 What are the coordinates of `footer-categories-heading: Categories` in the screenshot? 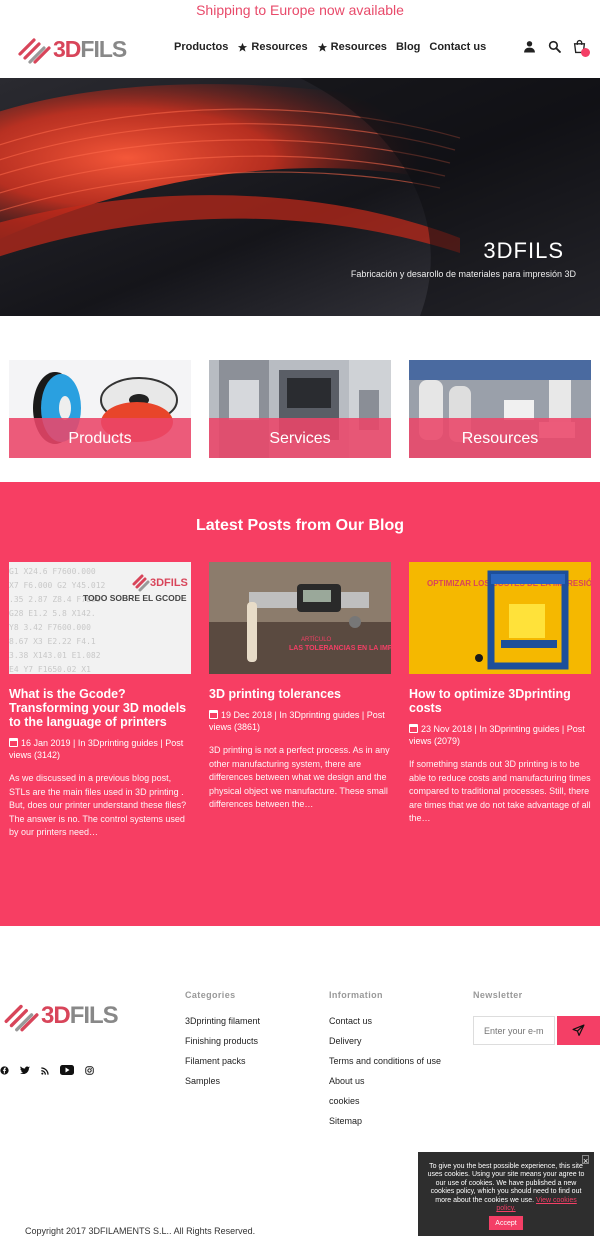 It's located at (210, 995).